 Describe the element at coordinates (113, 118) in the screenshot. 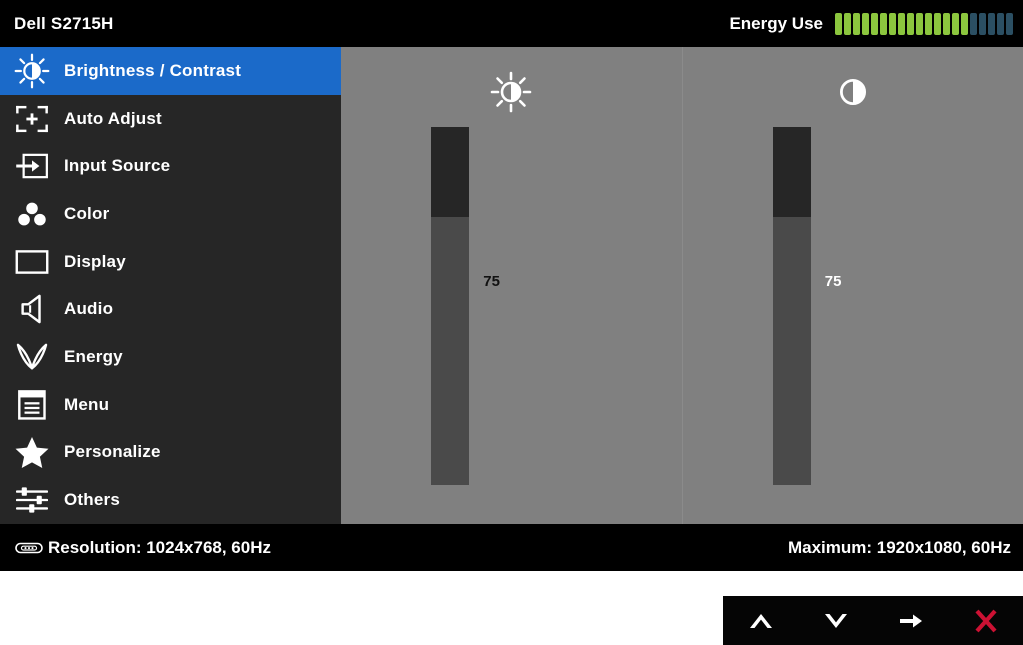

I see `sidebar-item-label: Auto Adjust` at that location.